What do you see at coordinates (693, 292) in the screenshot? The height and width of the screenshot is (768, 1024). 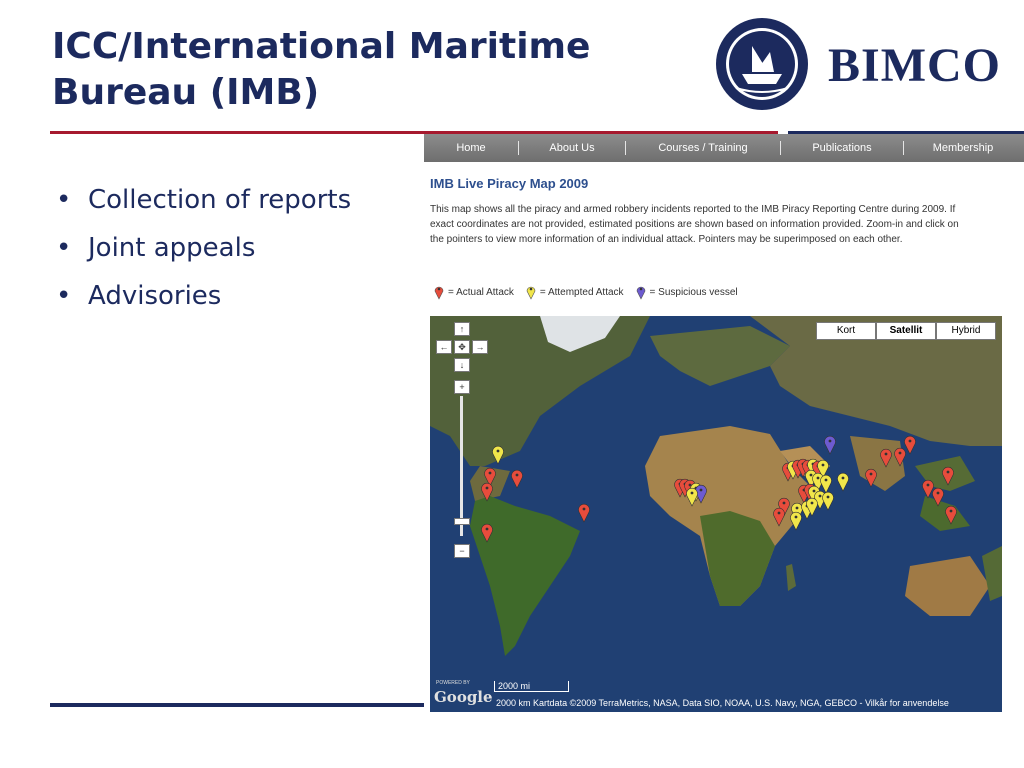 I see `legend-label-suspicious: = Suspicious vessel` at bounding box center [693, 292].